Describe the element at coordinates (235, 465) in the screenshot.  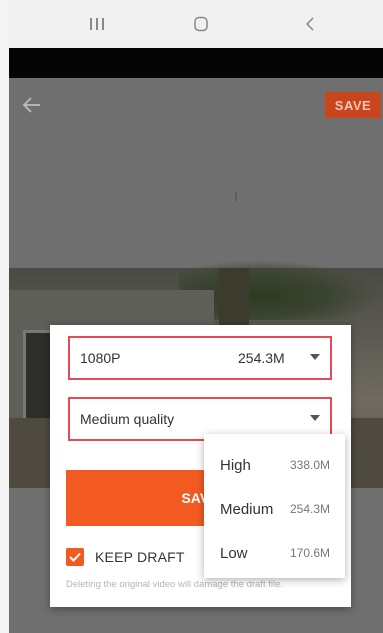
I see `option-name: High` at that location.